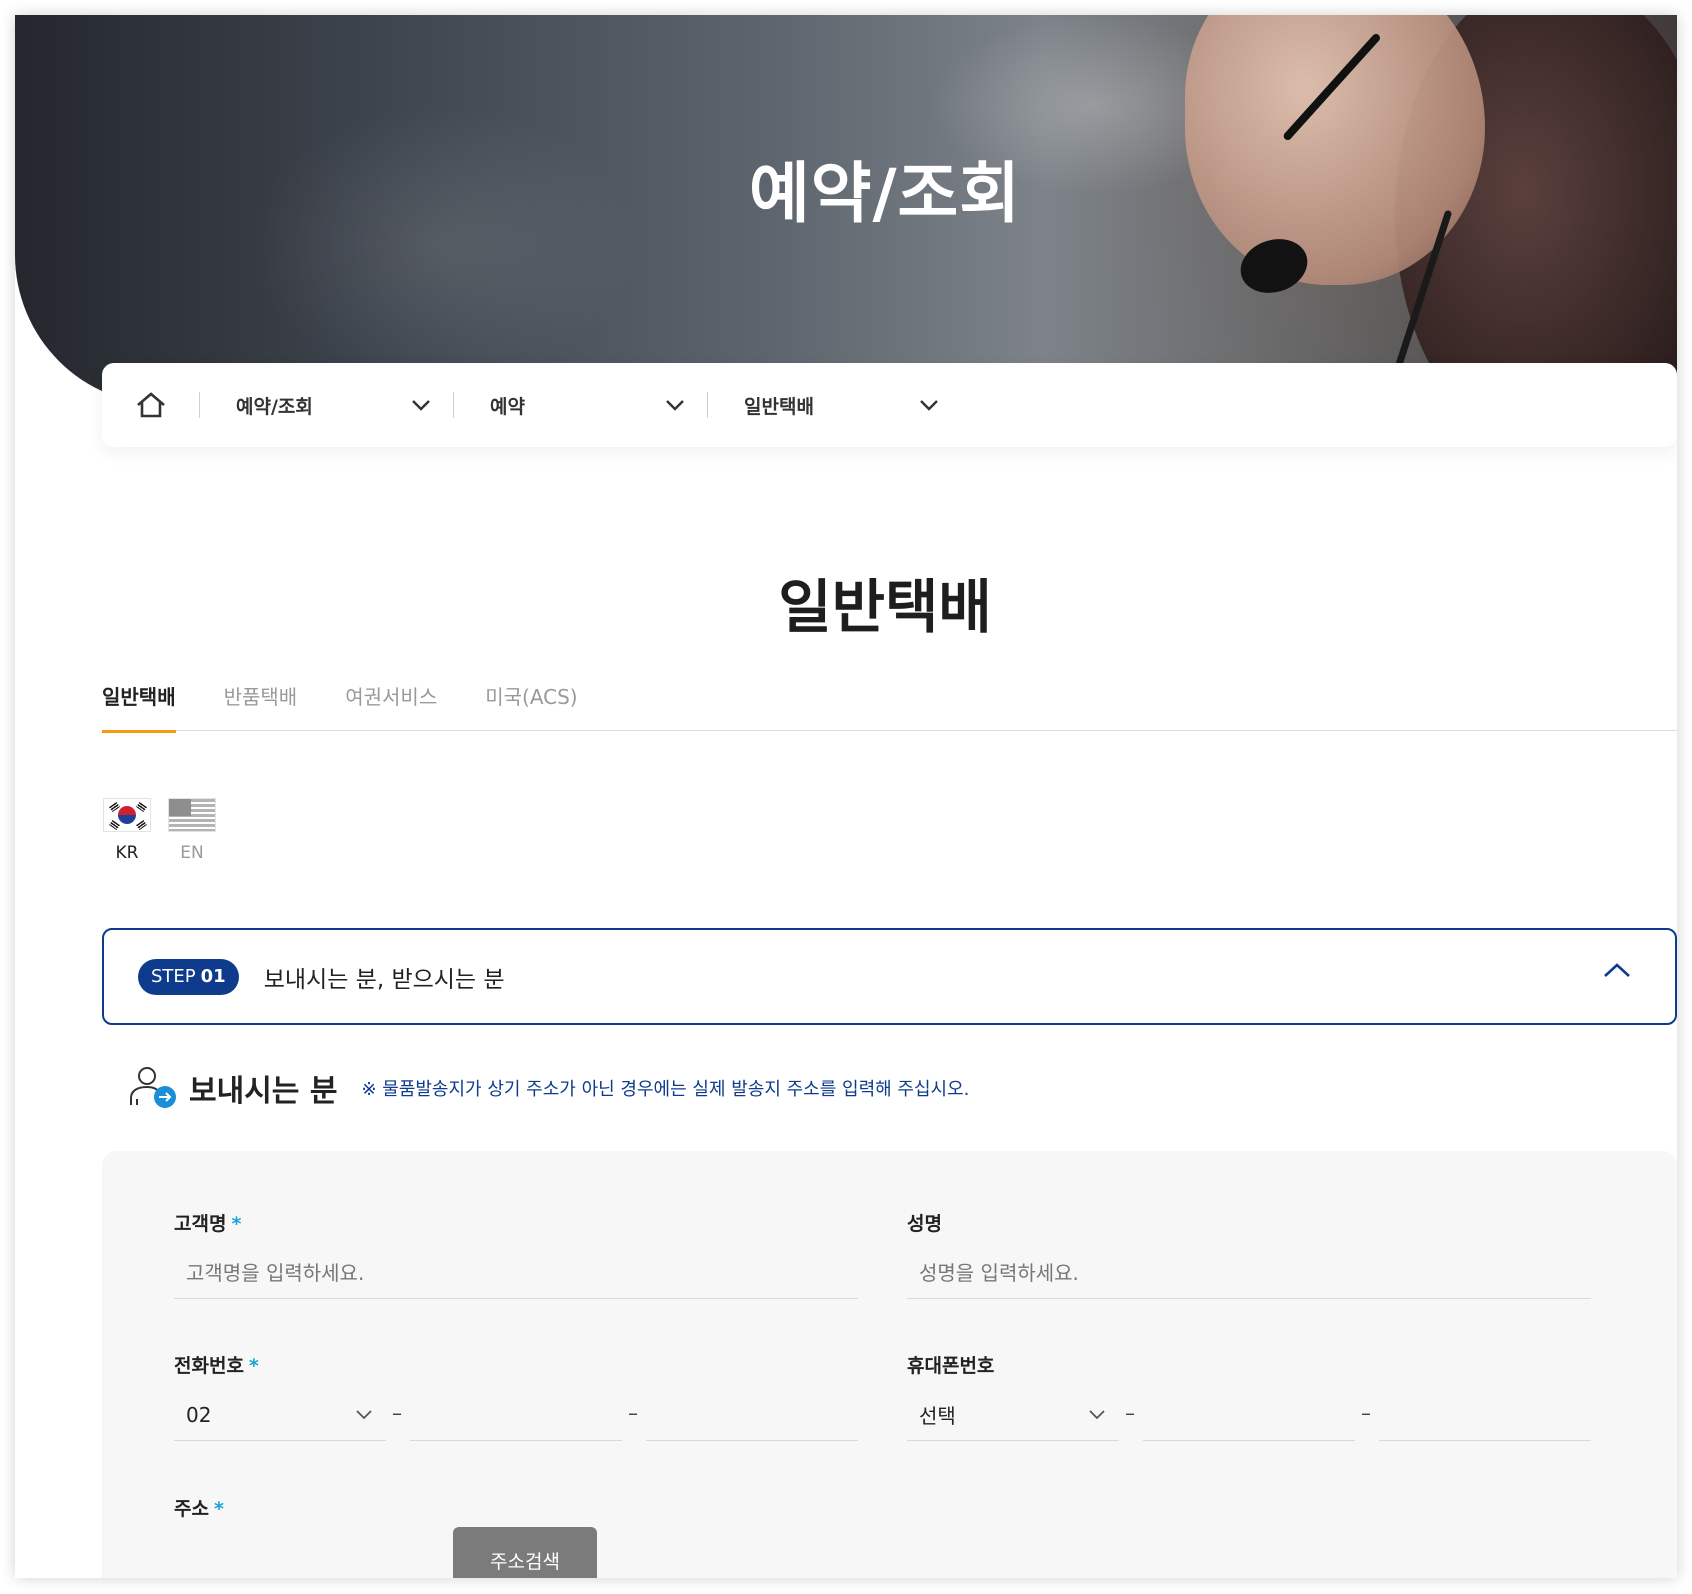 This screenshot has width=1692, height=1594. What do you see at coordinates (192, 853) in the screenshot?
I see `language-label: EN` at bounding box center [192, 853].